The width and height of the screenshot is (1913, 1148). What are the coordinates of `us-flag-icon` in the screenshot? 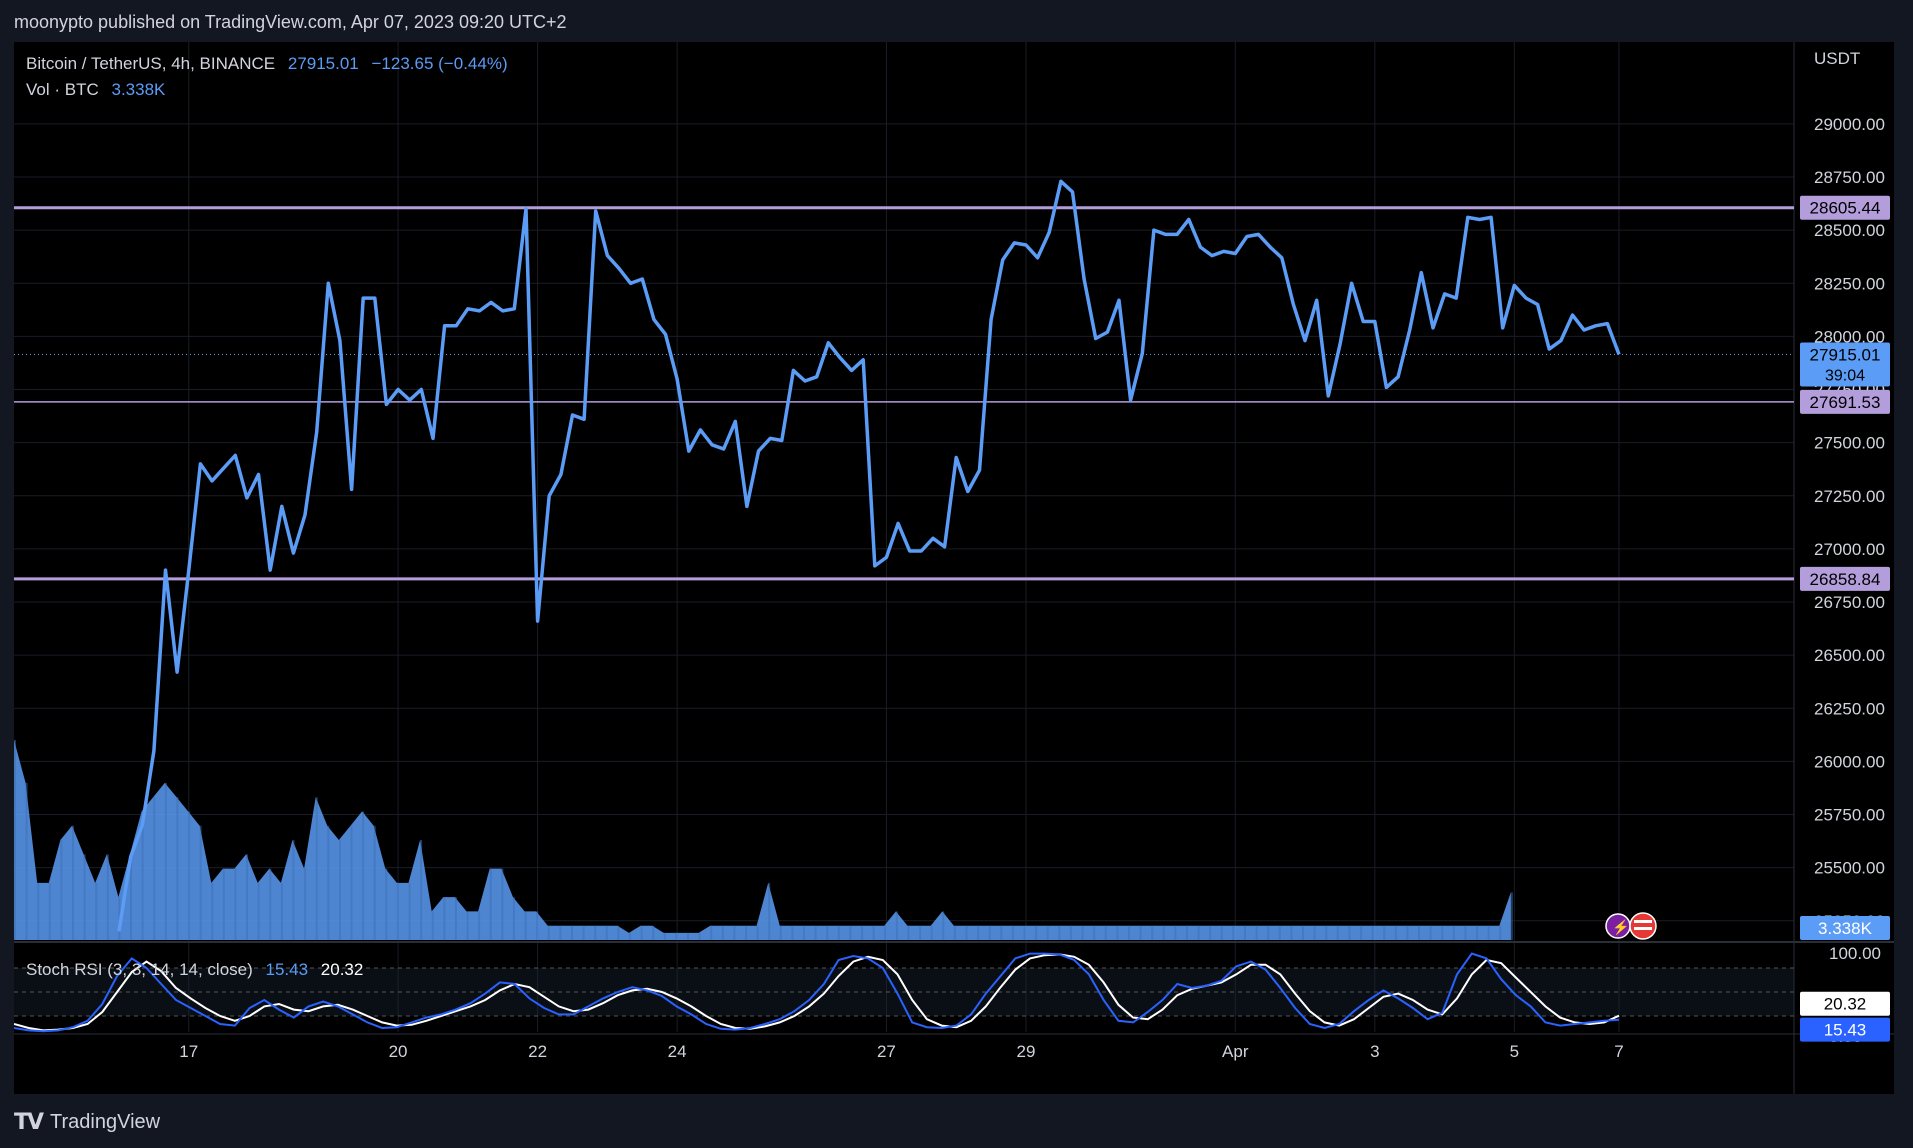 It's located at (1643, 926).